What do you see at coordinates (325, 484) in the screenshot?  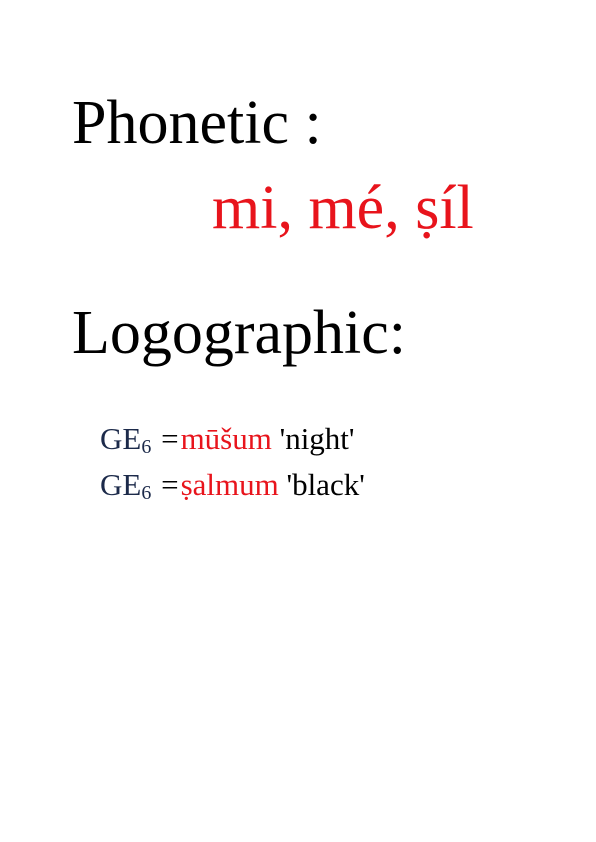 I see `english-gloss: 'black'` at bounding box center [325, 484].